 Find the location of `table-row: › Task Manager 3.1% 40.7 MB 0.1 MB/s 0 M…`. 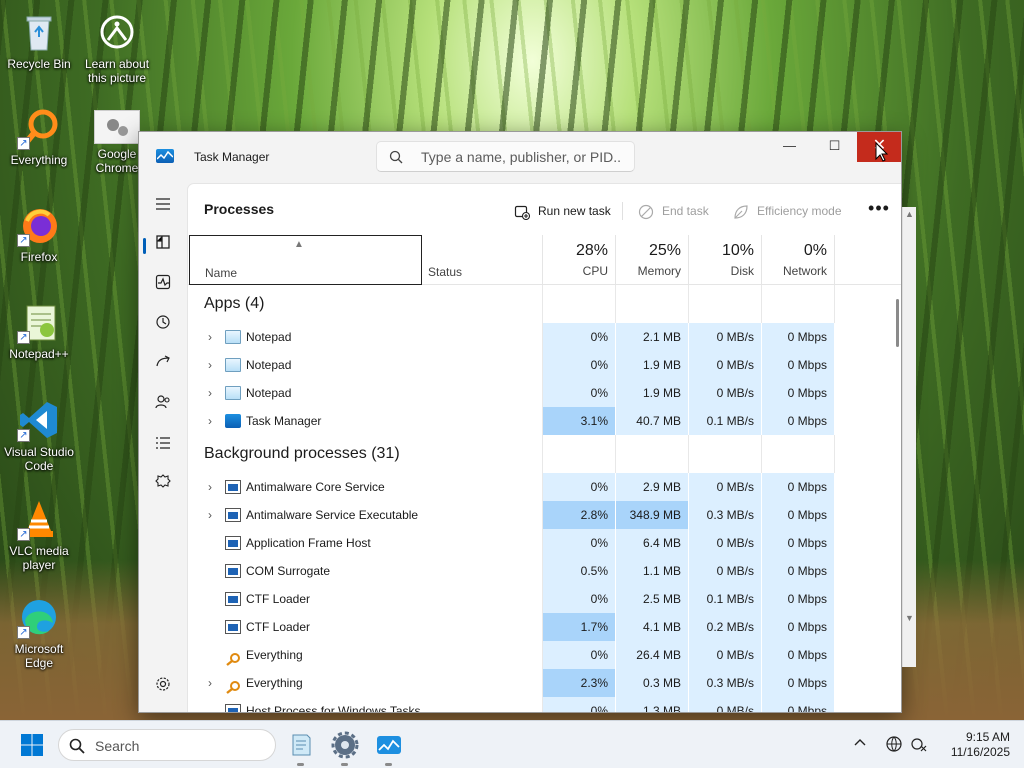

table-row: › Task Manager 3.1% 40.7 MB 0.1 MB/s 0 M… is located at coordinates (540, 421).